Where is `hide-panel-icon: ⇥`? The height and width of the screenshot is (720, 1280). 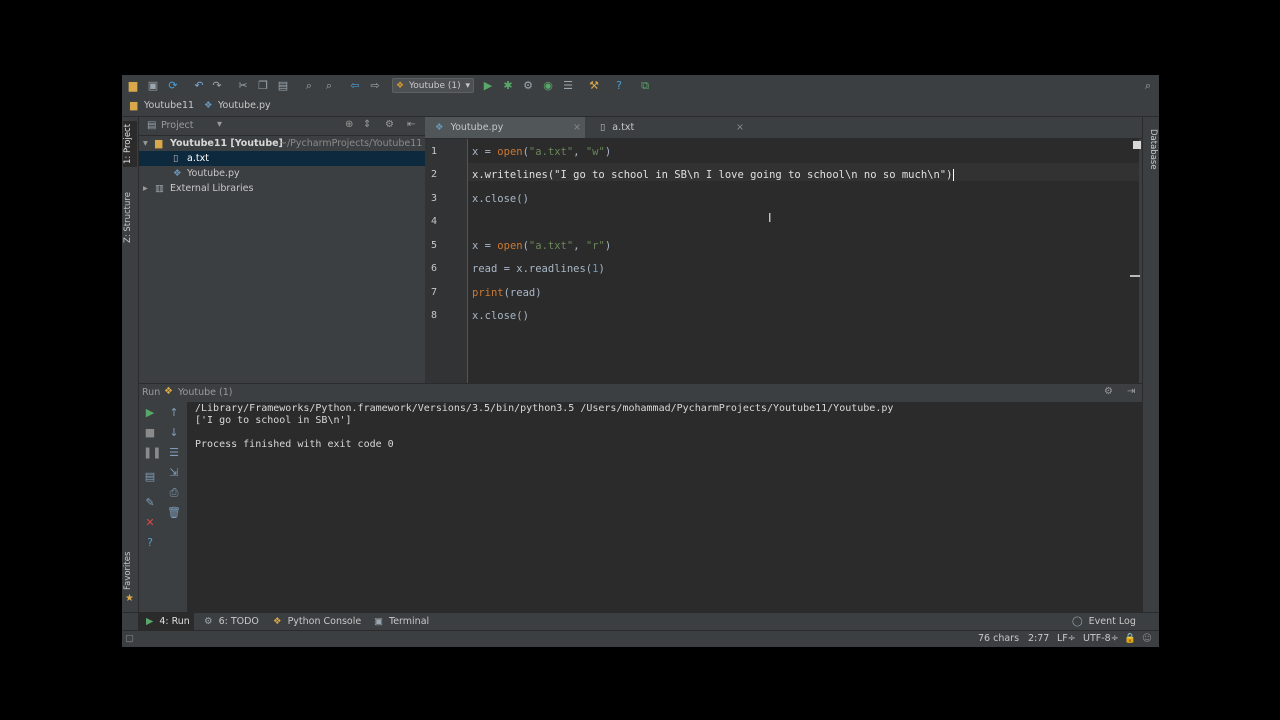
hide-panel-icon: ⇥ is located at coordinates (1131, 391).